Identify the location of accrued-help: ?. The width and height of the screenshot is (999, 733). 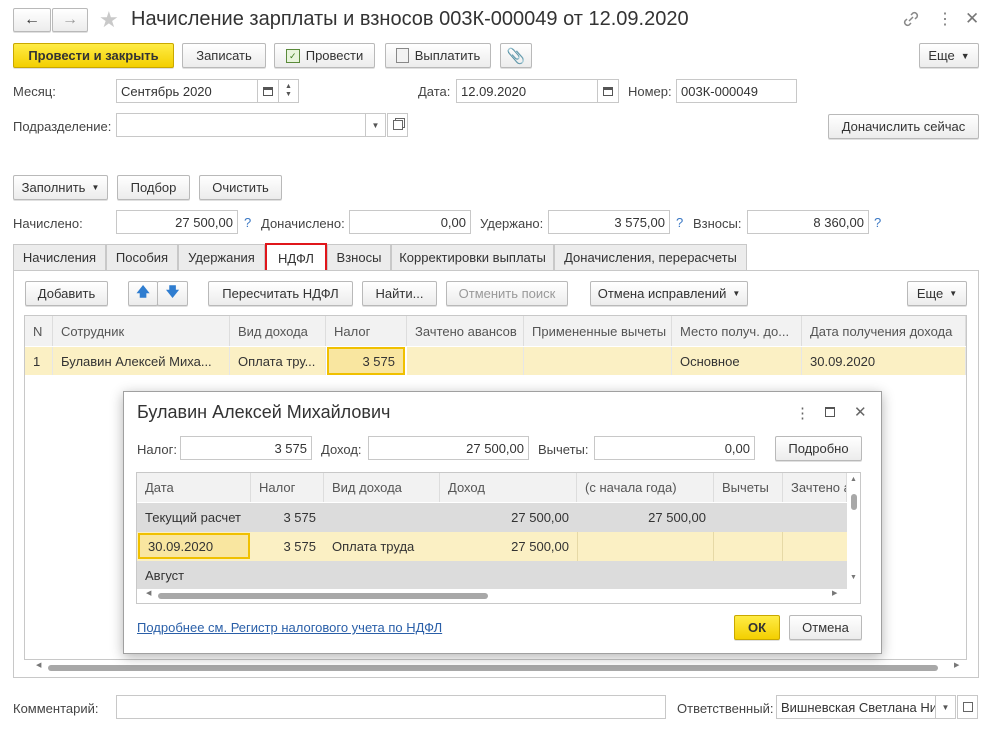
(247, 222).